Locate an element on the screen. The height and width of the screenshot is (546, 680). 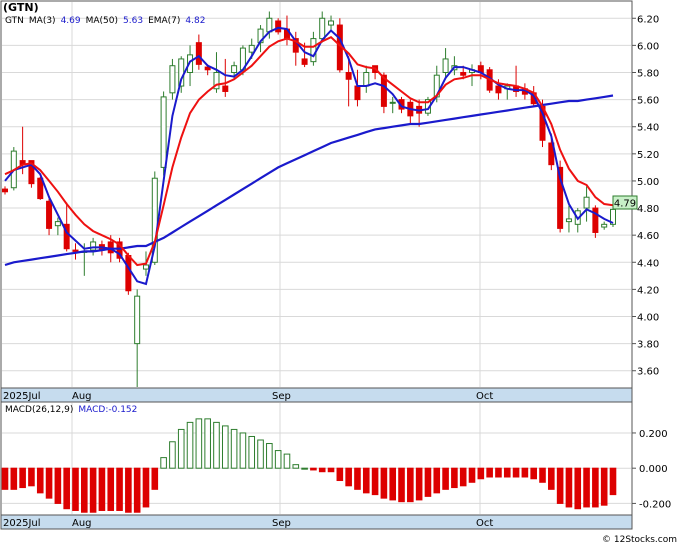
legend-item: 5.63 is located at coordinates (133, 21).